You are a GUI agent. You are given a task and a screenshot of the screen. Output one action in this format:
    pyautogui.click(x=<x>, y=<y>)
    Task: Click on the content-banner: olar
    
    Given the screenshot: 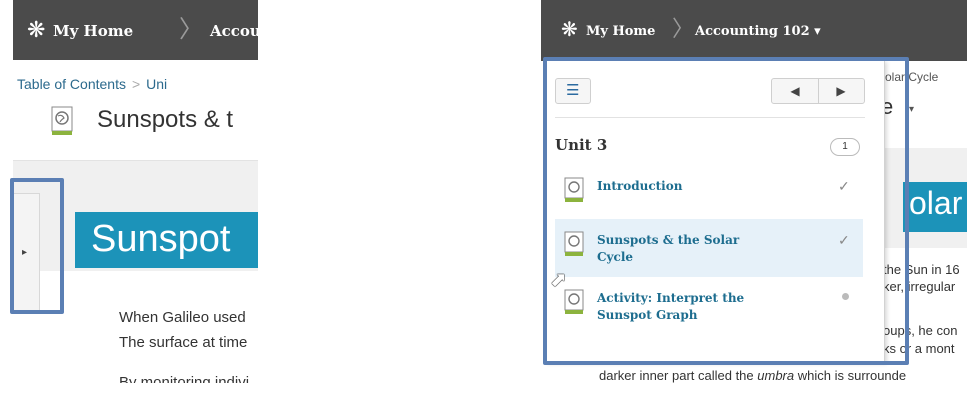 What is the action you would take?
    pyautogui.click(x=935, y=207)
    